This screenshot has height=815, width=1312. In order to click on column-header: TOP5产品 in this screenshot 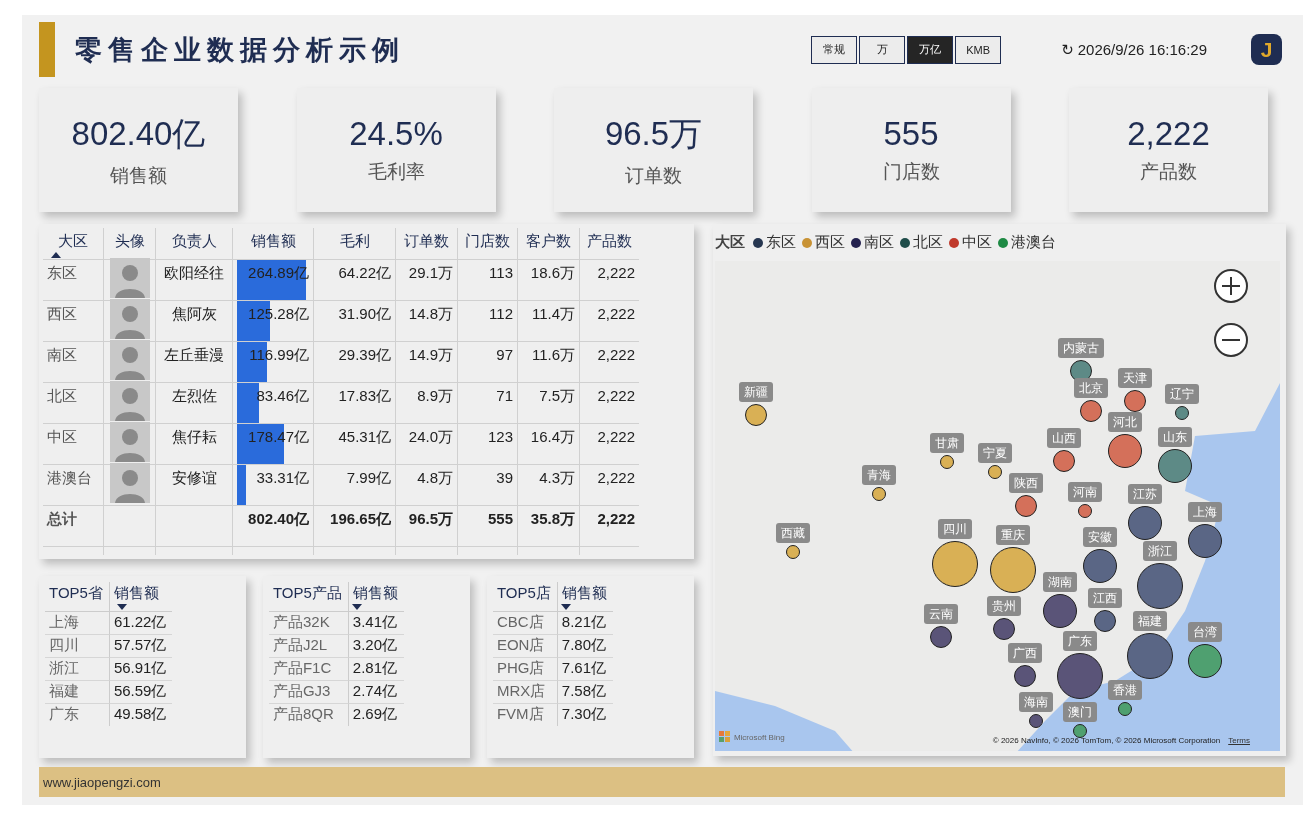, I will do `click(308, 597)`.